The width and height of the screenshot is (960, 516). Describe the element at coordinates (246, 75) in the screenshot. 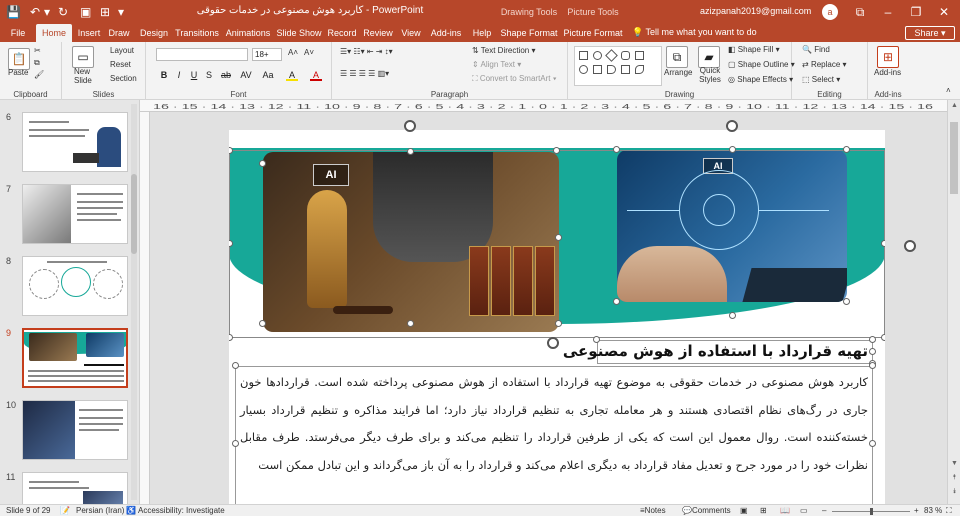

I see `character-spacing-button: AV` at that location.